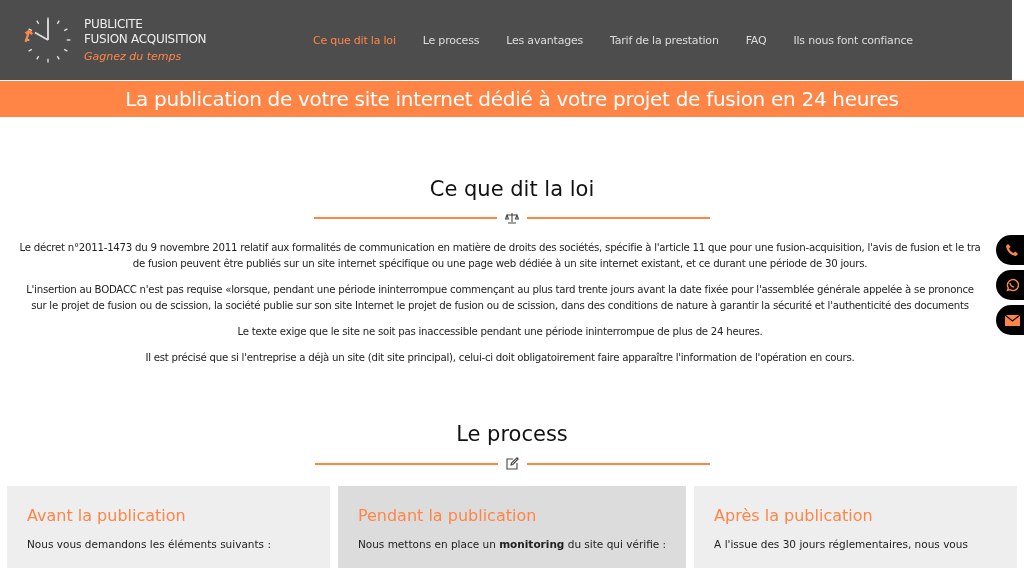  I want to click on paragraph-line: Il est précisé que si l'entreprise a déjà un site (dit site principal), celui-ci doit obligatoirement faire apparaître l'information de l'opération en cours., so click(500, 358).